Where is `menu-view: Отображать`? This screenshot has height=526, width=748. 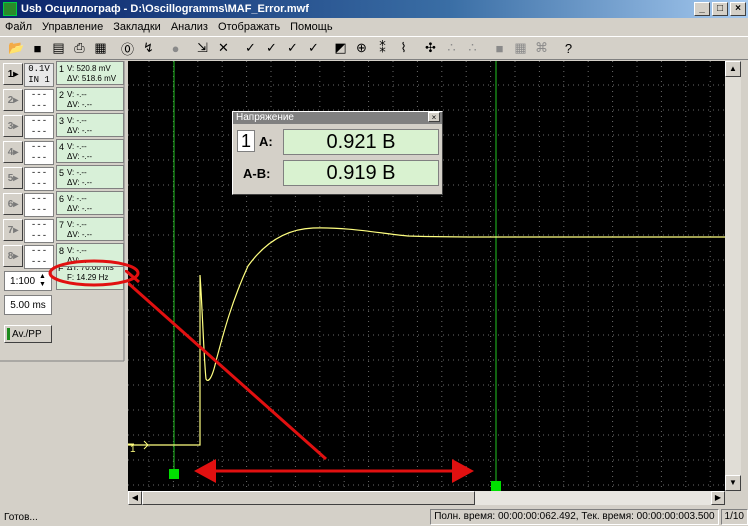
menu-view: Отображать is located at coordinates (249, 27).